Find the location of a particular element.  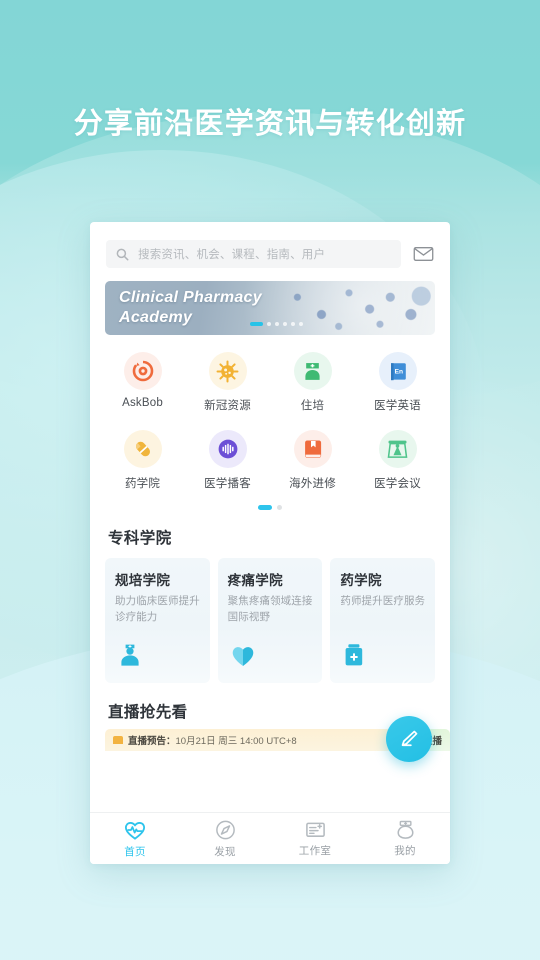

nav-item-profile: 我的 is located at coordinates (405, 838).